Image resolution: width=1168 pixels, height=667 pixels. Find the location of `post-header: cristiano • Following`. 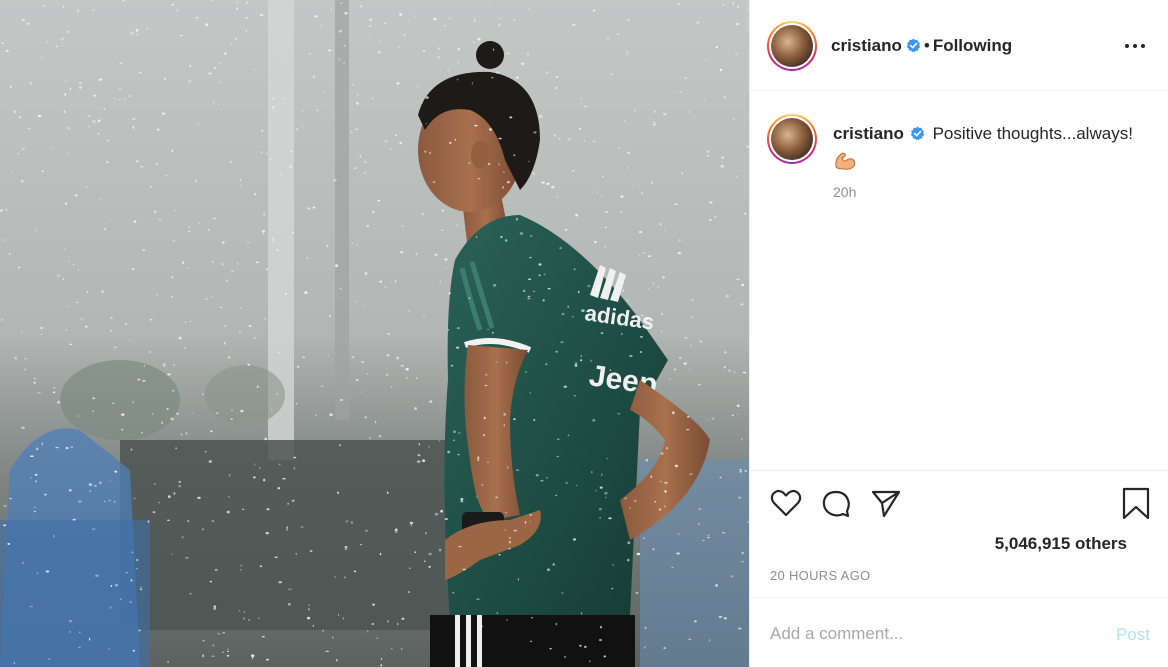

post-header: cristiano • Following is located at coordinates (959, 45).